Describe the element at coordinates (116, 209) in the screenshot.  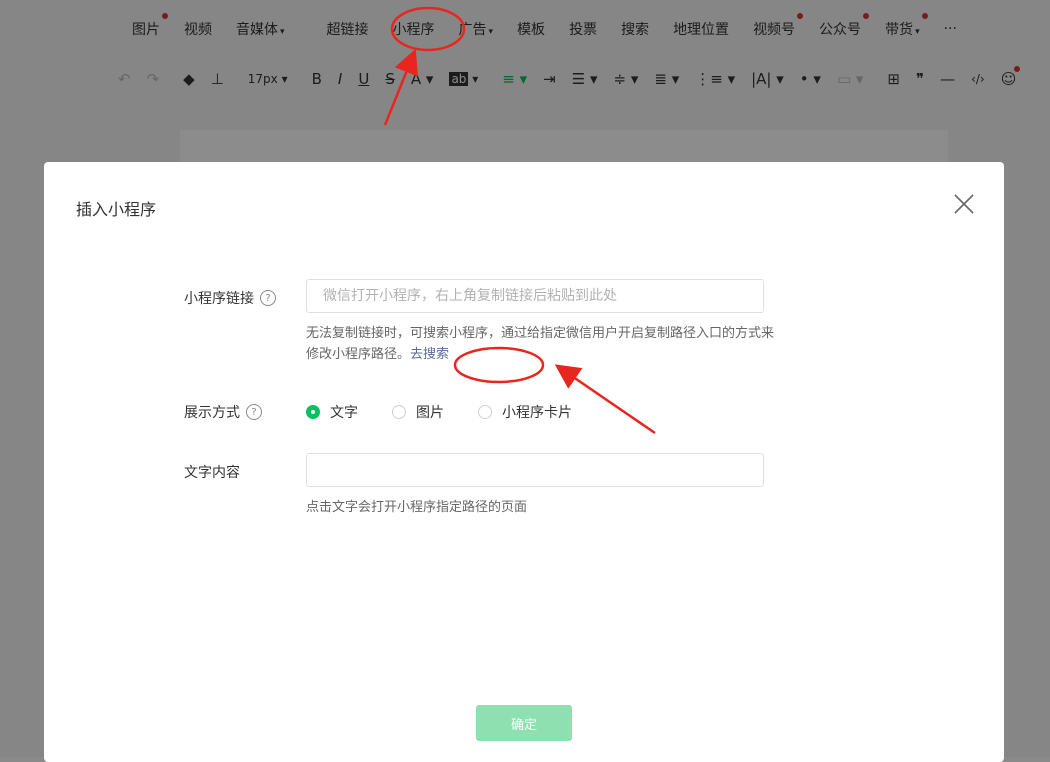
I see `dialog-title: 插入小程序` at that location.